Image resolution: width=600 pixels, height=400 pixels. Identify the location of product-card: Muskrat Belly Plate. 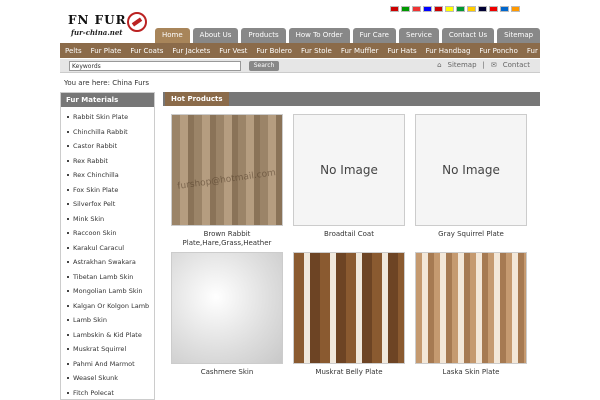
(349, 314).